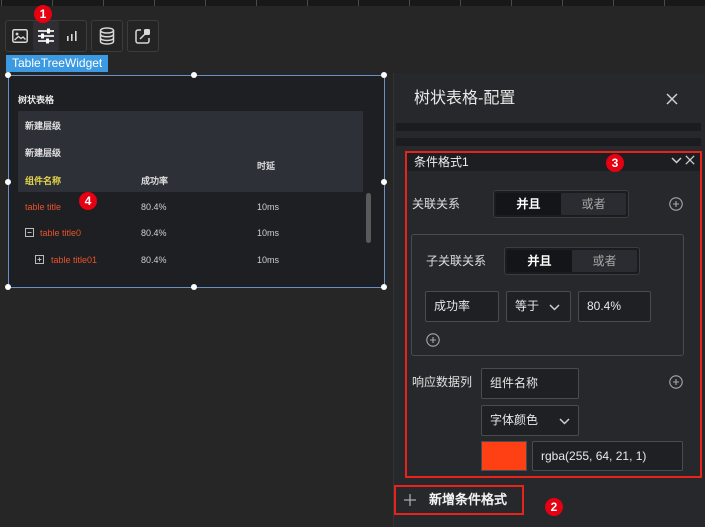  Describe the element at coordinates (88, 201) in the screenshot. I see `marker-badge: 4` at that location.